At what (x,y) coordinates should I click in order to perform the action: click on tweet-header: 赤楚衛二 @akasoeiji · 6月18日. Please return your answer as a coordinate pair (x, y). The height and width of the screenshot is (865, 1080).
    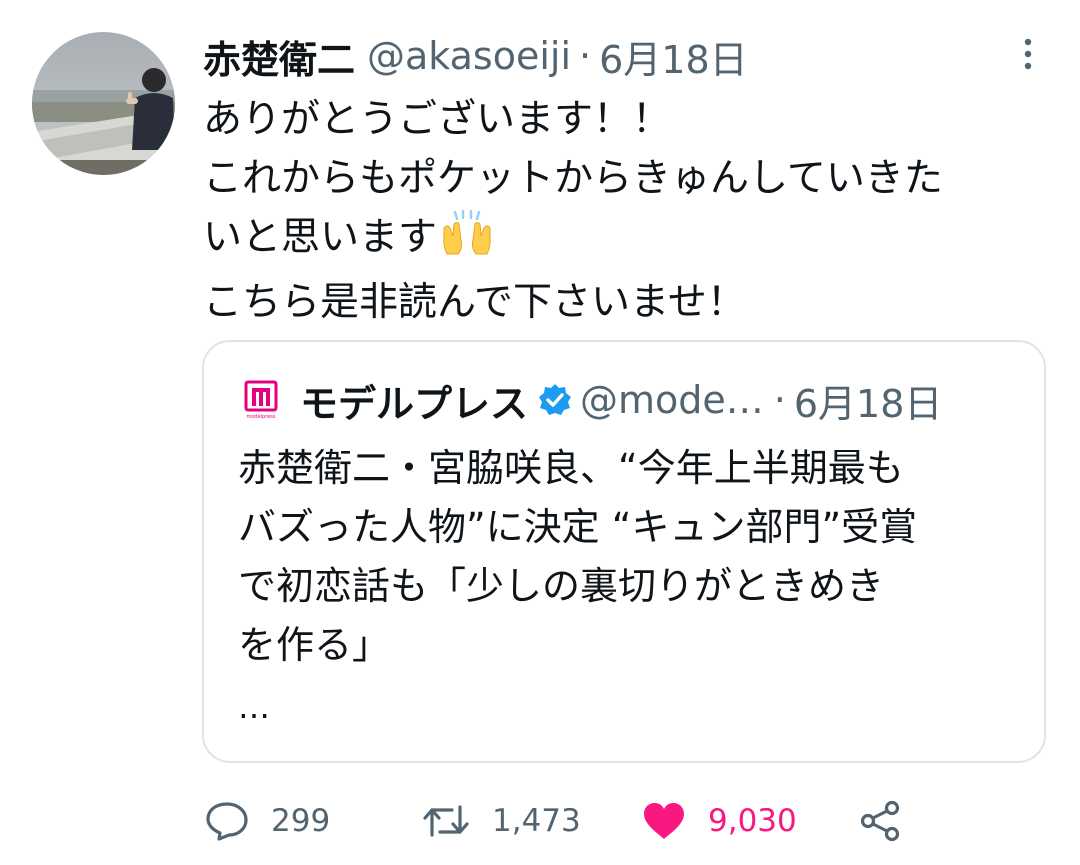
    Looking at the image, I should click on (475, 56).